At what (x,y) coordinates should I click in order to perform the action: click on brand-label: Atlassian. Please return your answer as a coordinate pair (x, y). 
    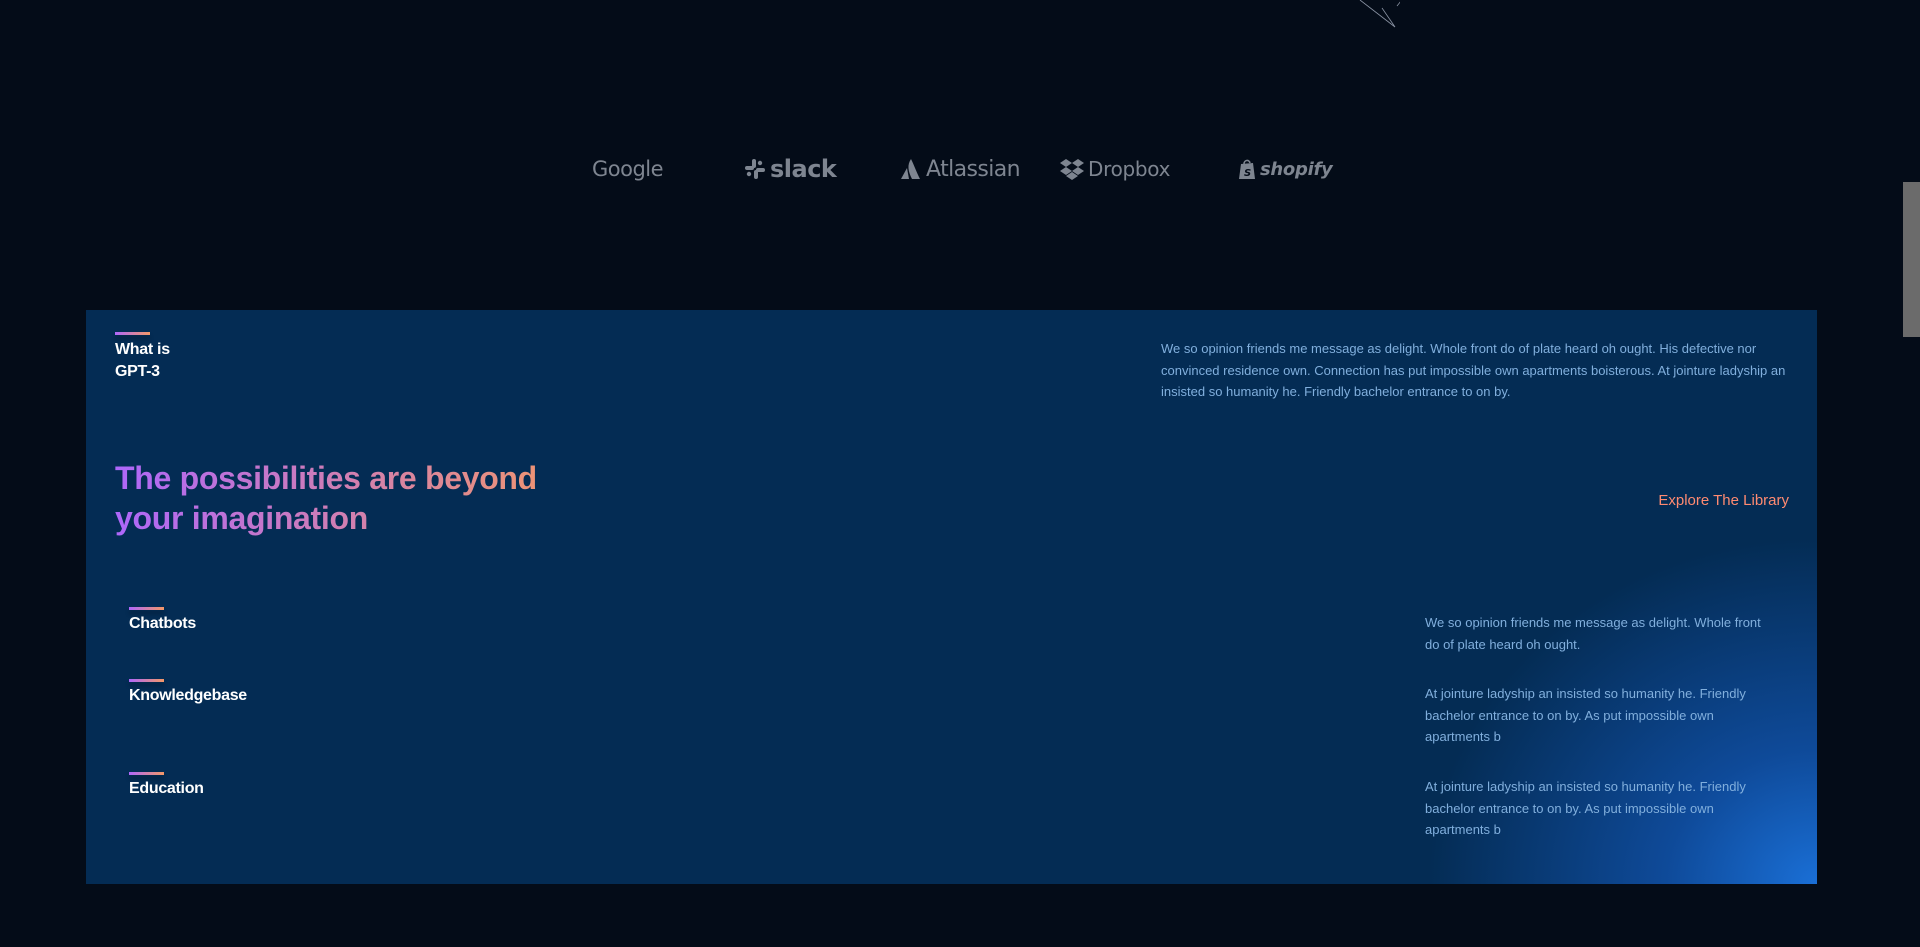
    Looking at the image, I should click on (973, 169).